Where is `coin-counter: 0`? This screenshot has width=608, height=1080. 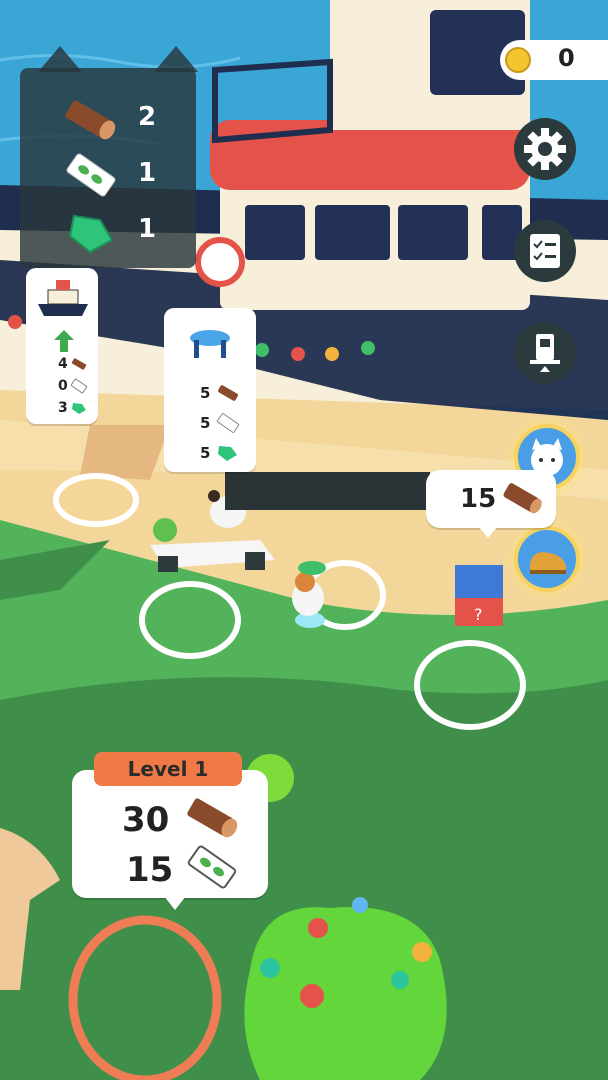 coin-counter: 0 is located at coordinates (554, 60).